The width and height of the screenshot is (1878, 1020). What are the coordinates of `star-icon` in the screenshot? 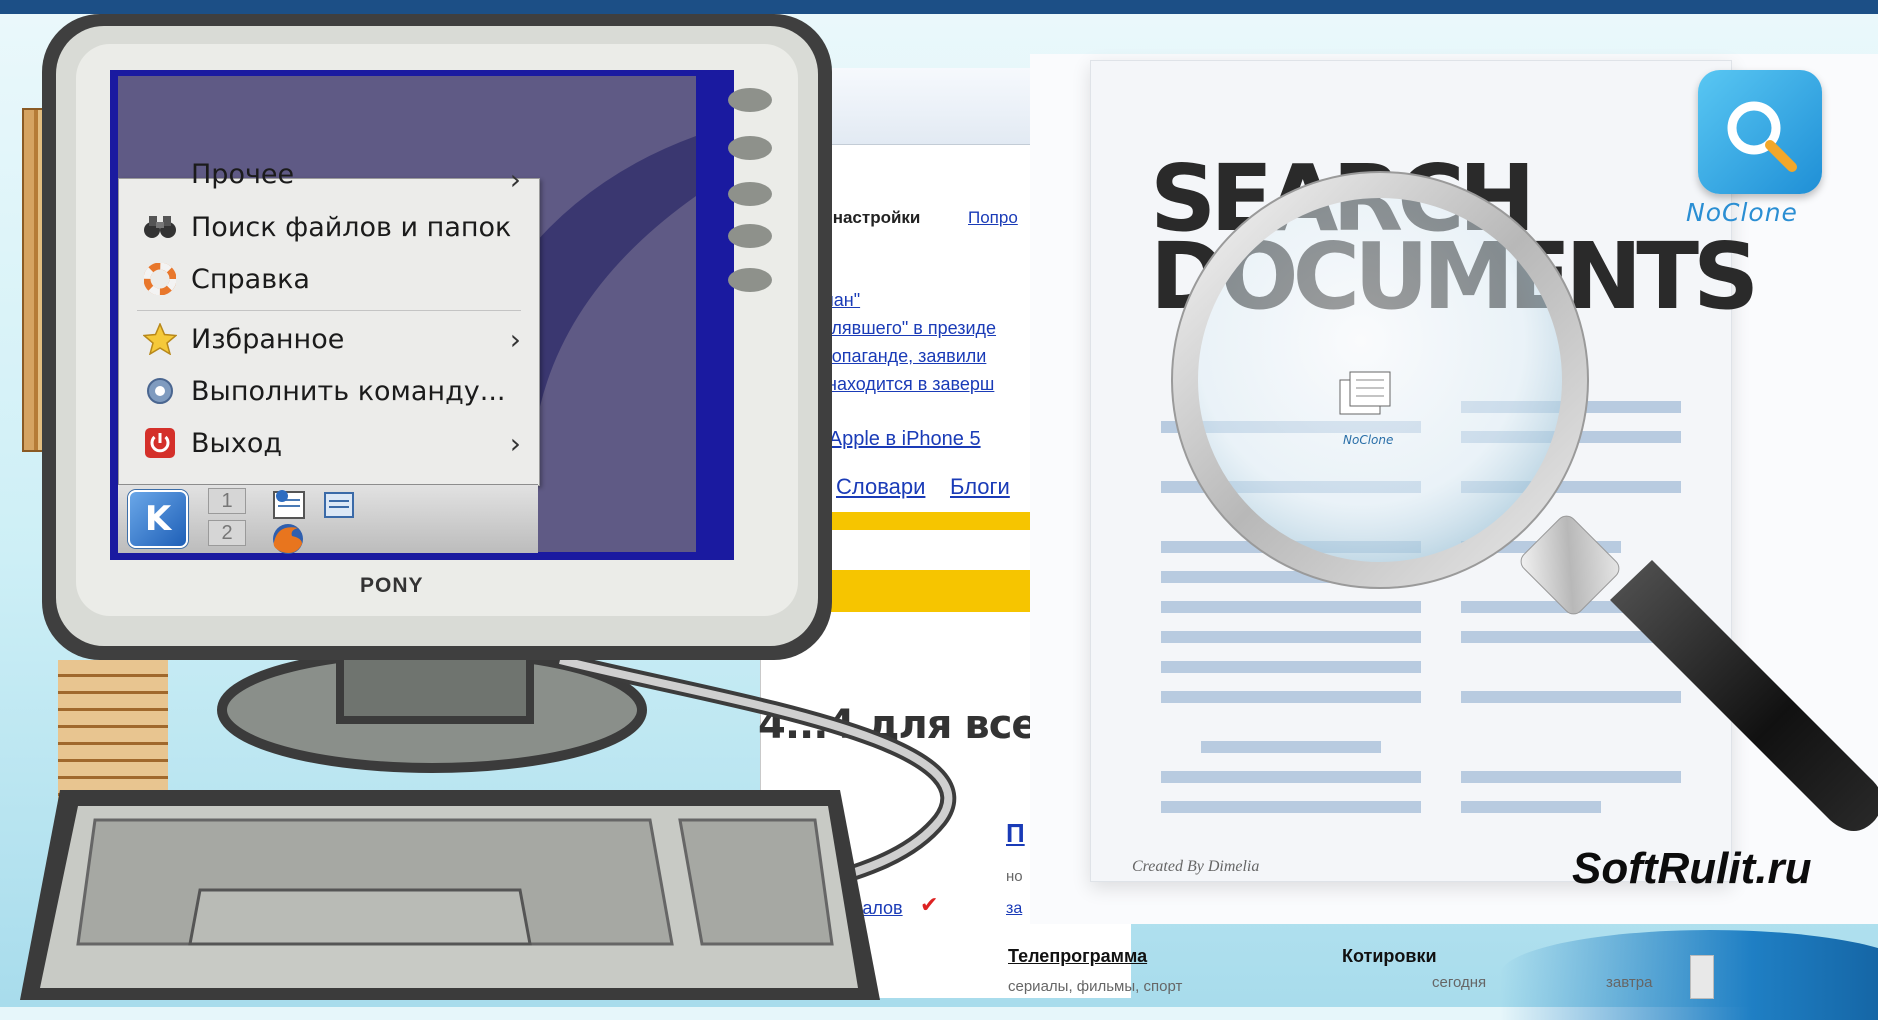 It's located at (160, 339).